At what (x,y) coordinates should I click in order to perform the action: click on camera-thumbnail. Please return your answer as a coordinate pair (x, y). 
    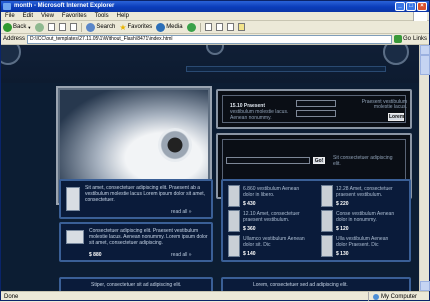
    Looking at the image, I should click on (75, 237).